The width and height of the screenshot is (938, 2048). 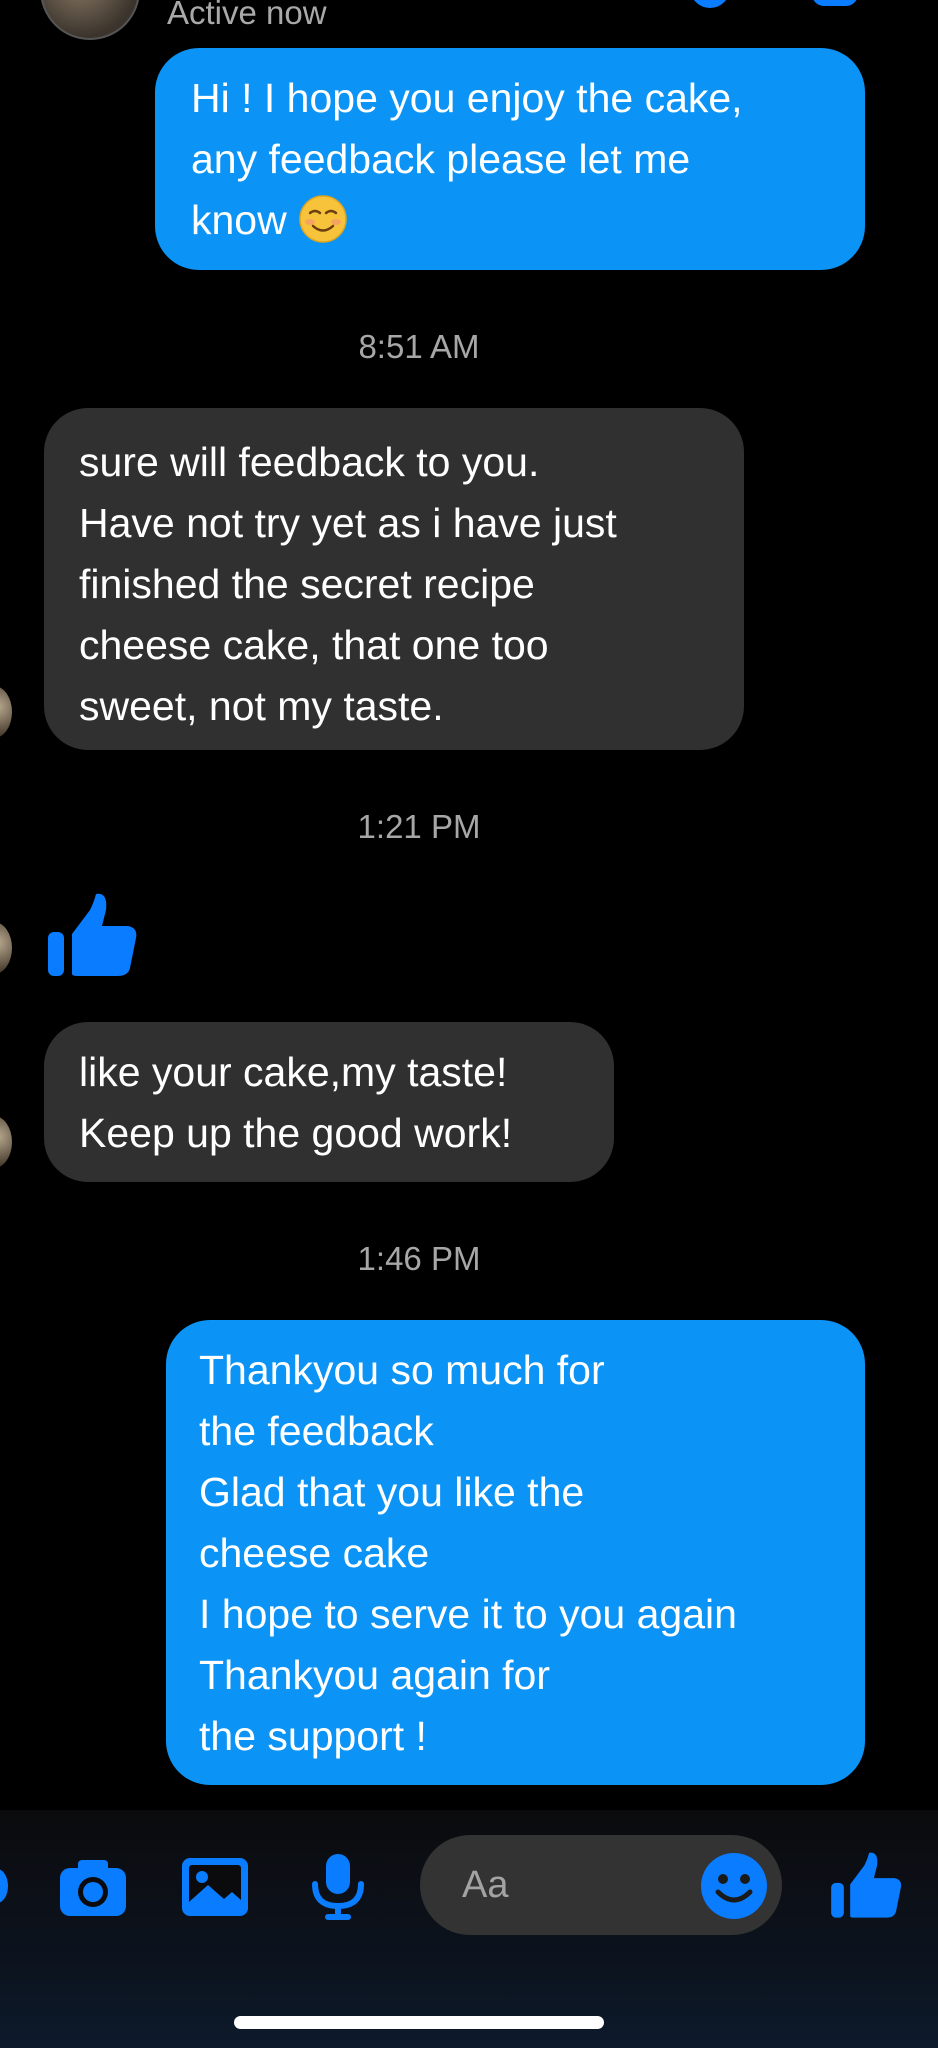 I want to click on contact-avatar, so click(x=90, y=20).